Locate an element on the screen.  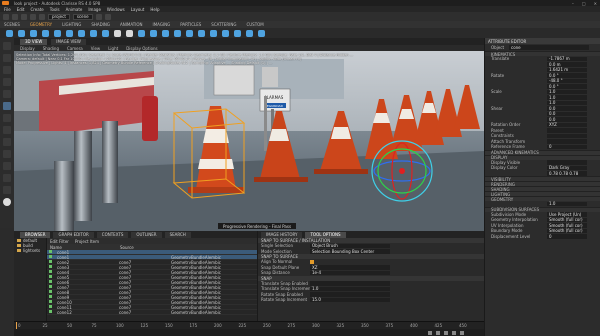
menu-item-layout: Layout is located at coordinates (138, 9).